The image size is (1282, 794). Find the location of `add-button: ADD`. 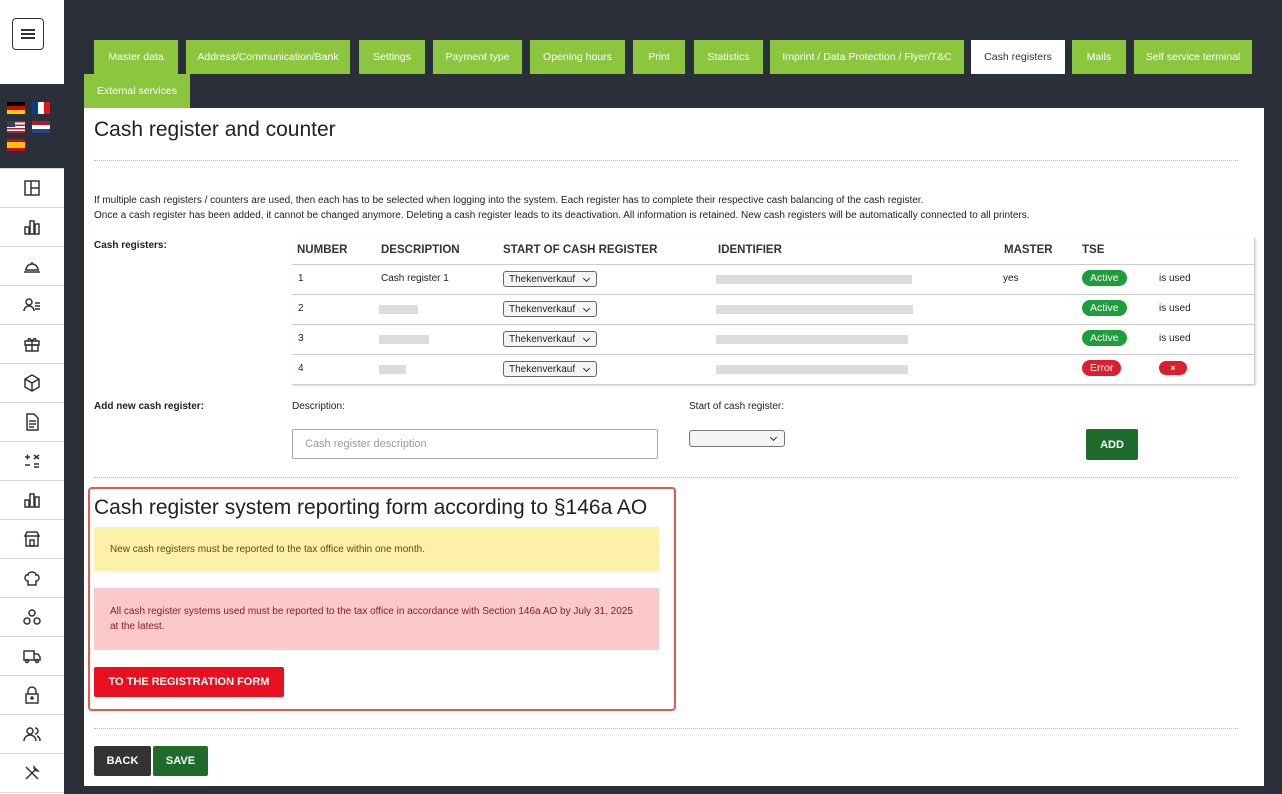

add-button: ADD is located at coordinates (1112, 444).